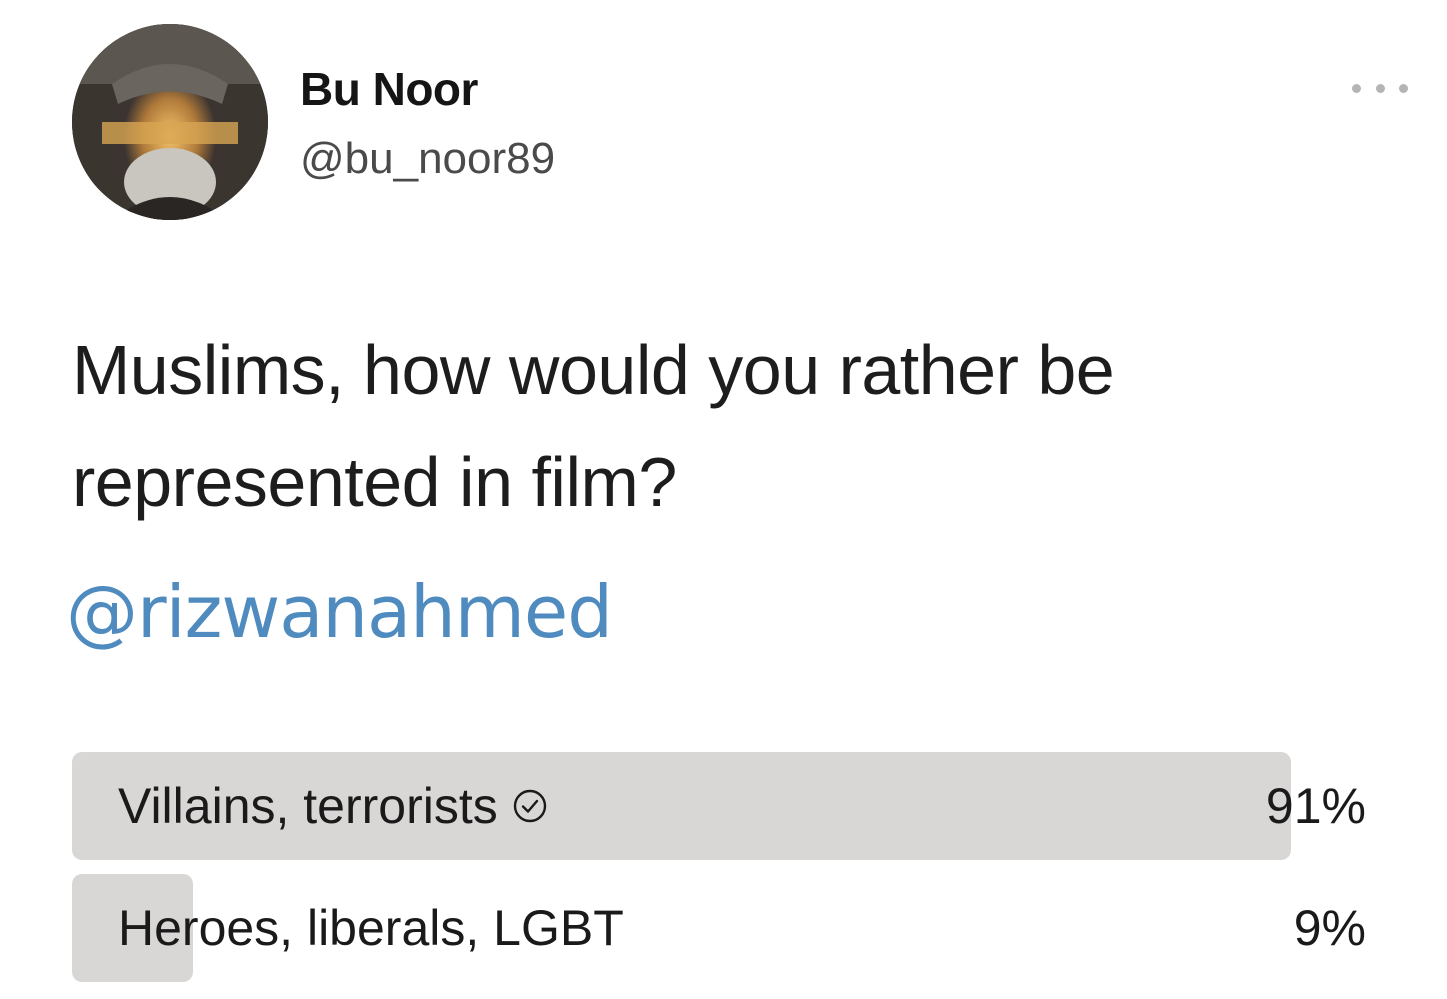 The width and height of the screenshot is (1447, 999). What do you see at coordinates (427, 159) in the screenshot?
I see `user-handle: @bu_noor89` at bounding box center [427, 159].